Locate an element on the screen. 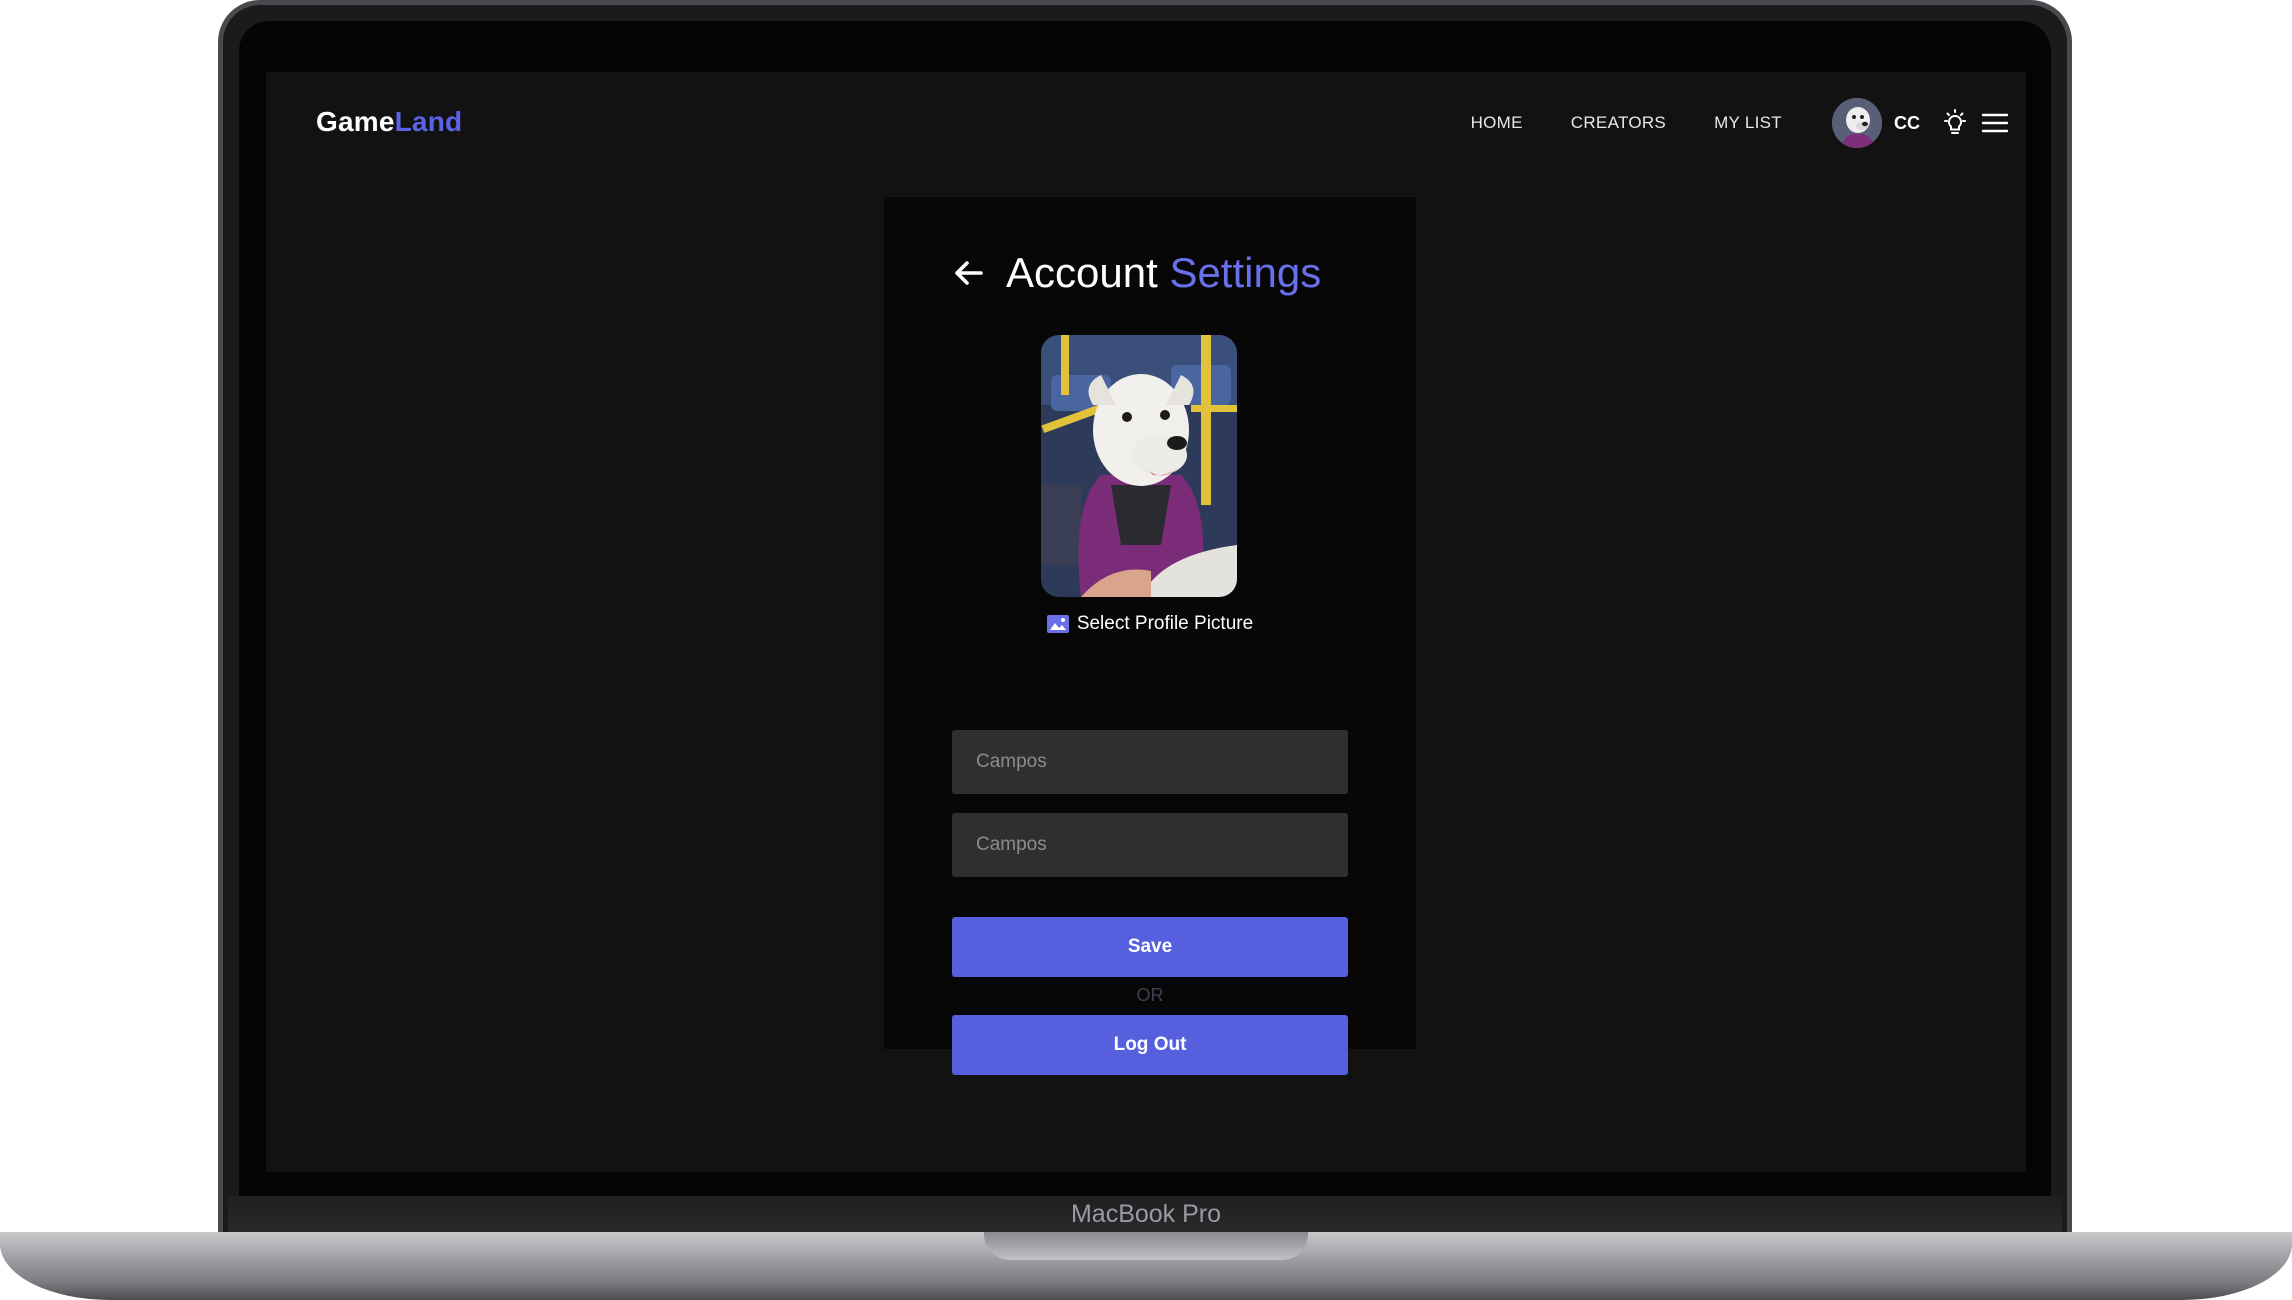  settings-header: Account Settings is located at coordinates (1136, 273).